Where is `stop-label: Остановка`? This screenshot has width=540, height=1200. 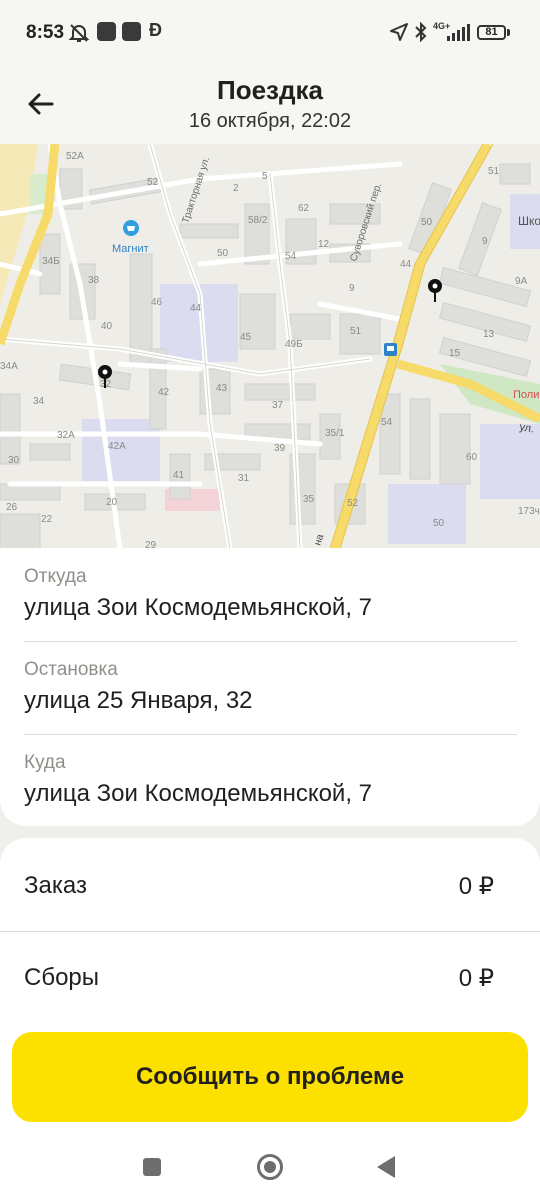
stop-label: Остановка is located at coordinates (71, 669).